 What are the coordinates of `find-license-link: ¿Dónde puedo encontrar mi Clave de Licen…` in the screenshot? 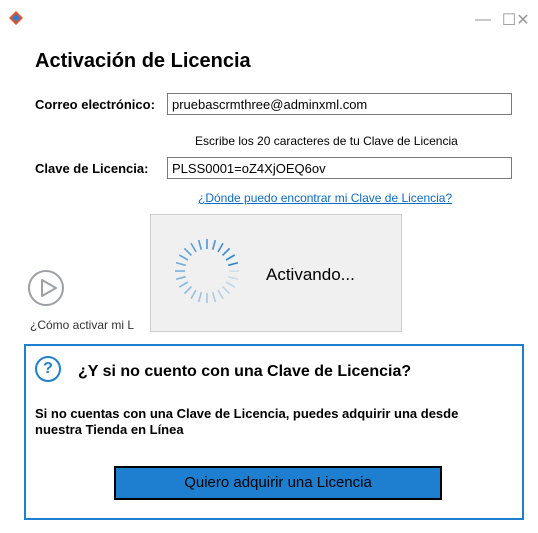 It's located at (325, 198).